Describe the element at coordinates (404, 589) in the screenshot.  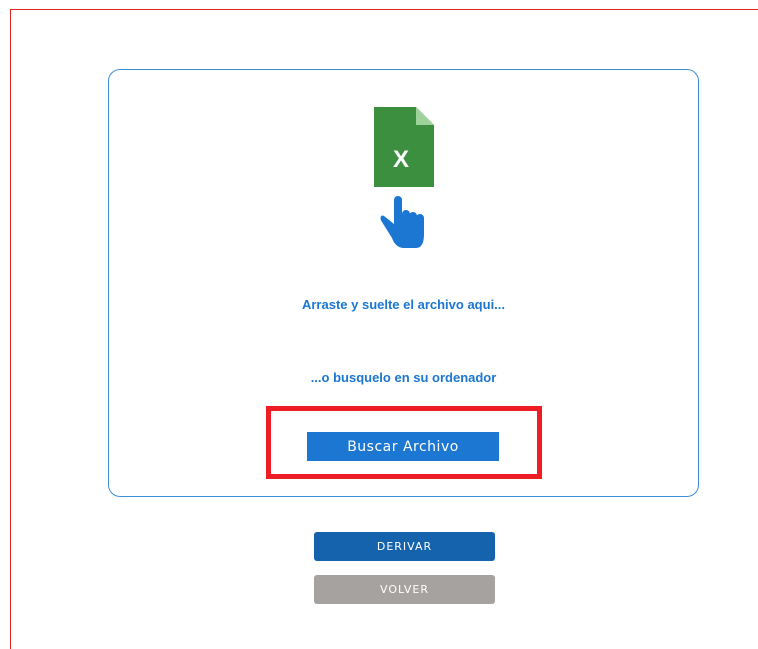
I see `back-button: VOLVER` at that location.